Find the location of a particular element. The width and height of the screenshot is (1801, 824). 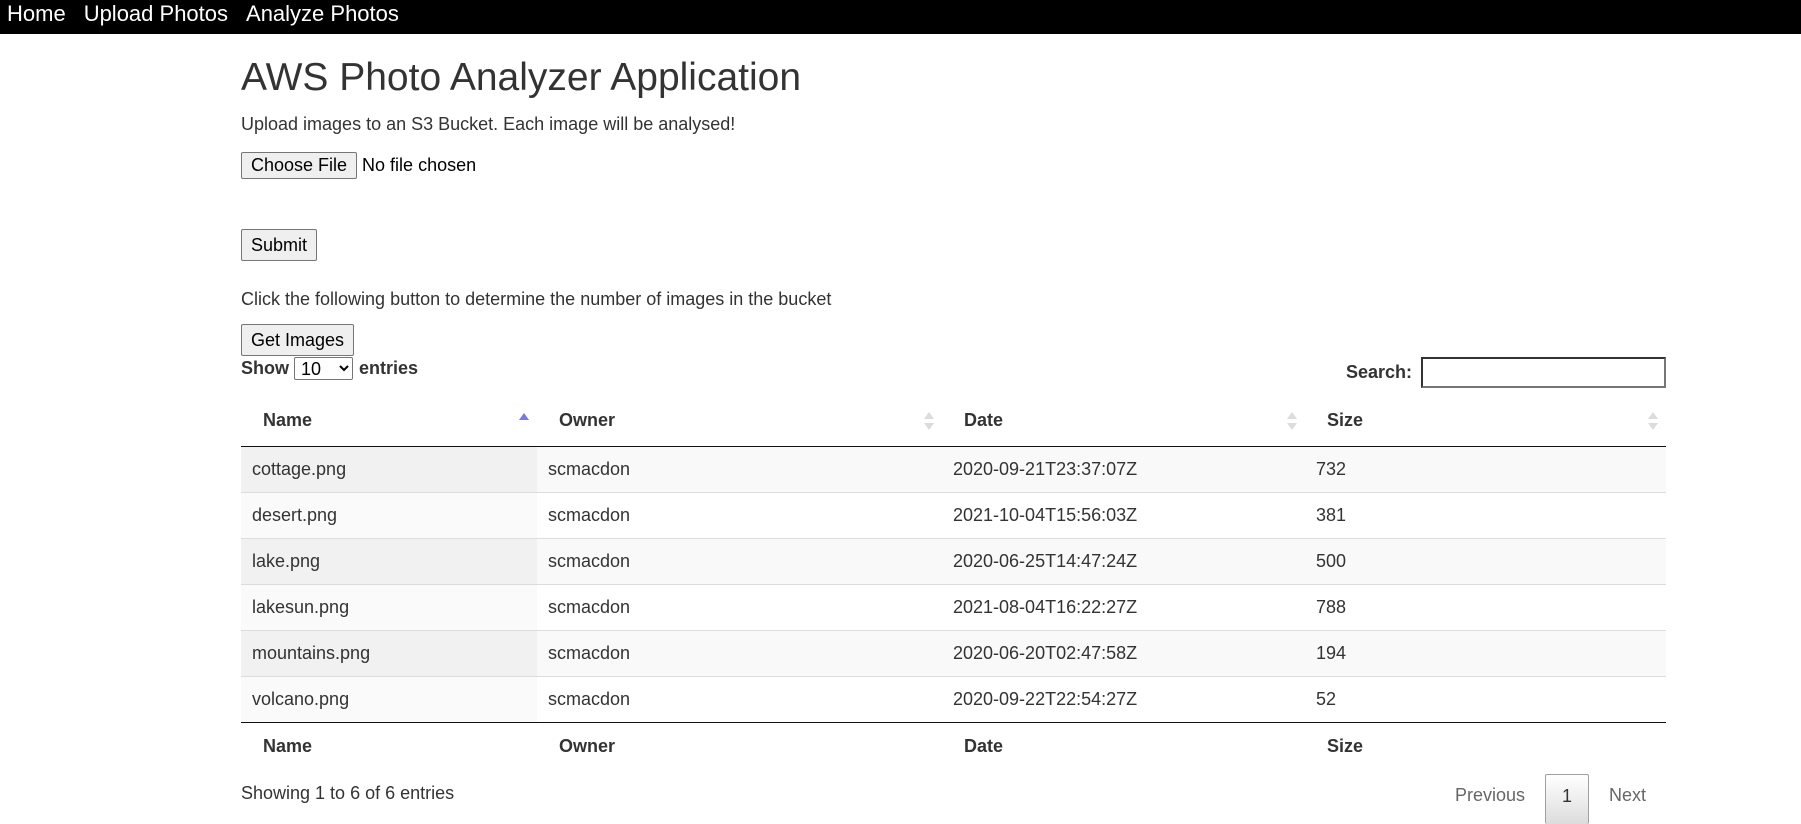

column-header-label: Owner is located at coordinates (587, 420).